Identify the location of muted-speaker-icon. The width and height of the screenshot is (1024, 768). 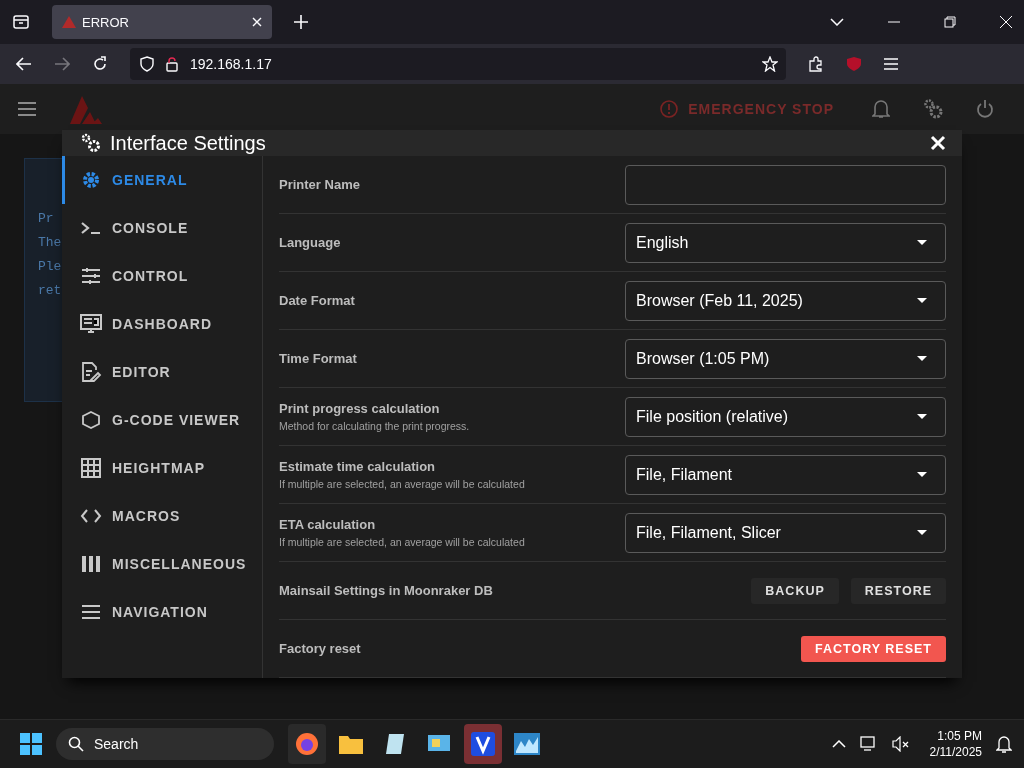
(900, 744).